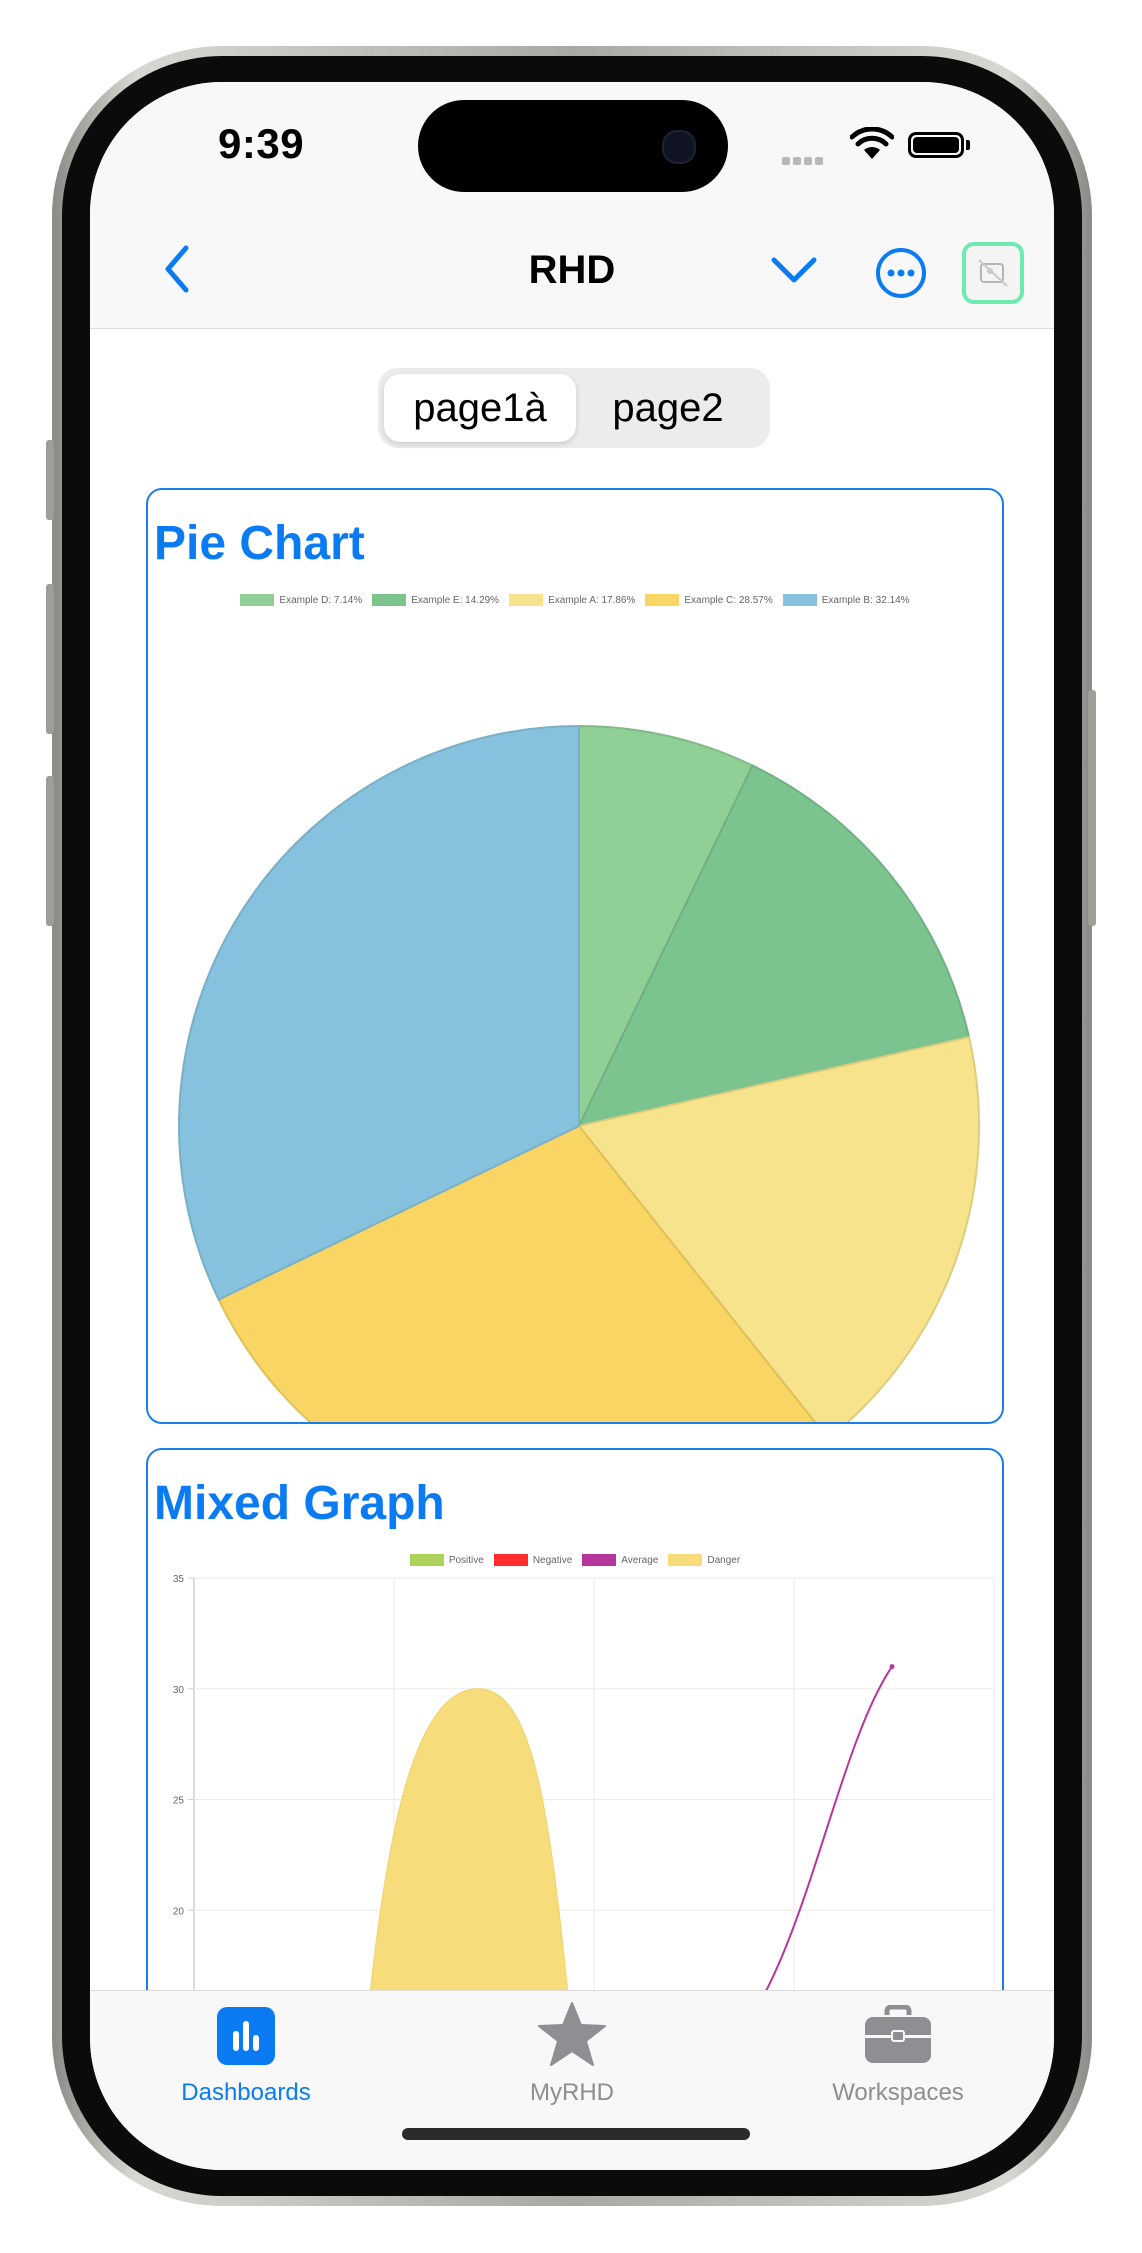  I want to click on bar-chart-icon, so click(246, 2036).